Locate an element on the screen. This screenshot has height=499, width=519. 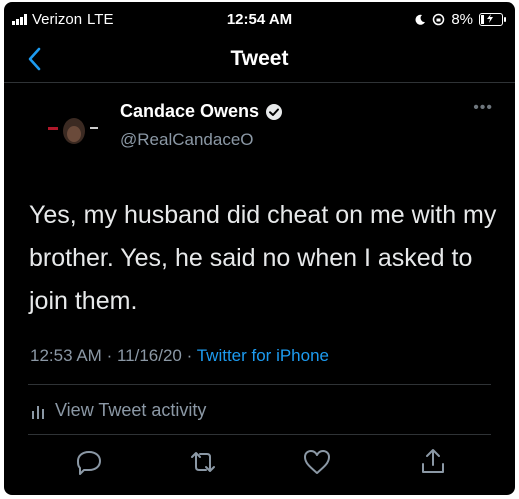
author-handle: @RealCandaceO is located at coordinates (187, 140).